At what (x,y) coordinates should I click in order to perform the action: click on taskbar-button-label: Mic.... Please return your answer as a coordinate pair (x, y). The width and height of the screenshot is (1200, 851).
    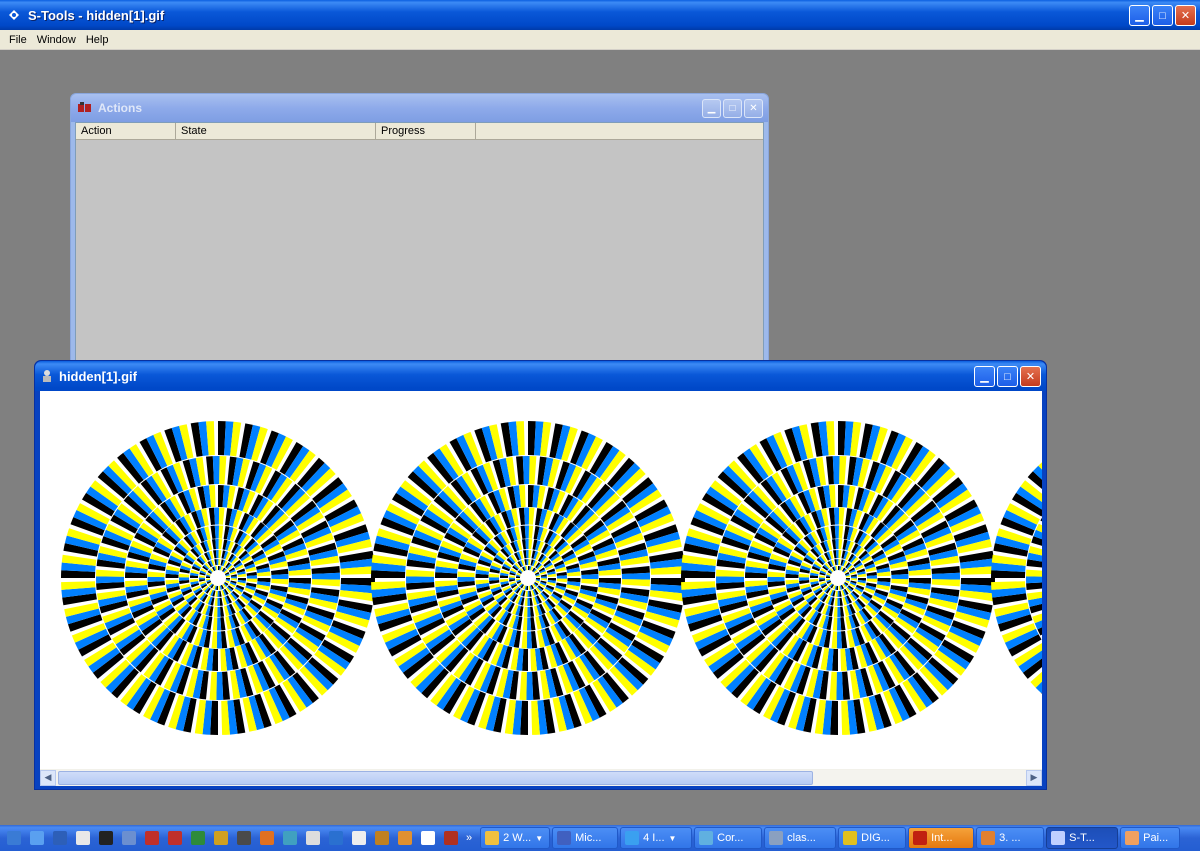
    Looking at the image, I should click on (588, 838).